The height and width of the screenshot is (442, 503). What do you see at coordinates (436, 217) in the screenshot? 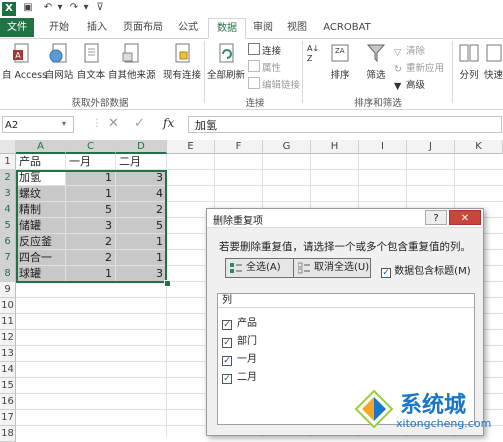
I see `help-button: ?` at bounding box center [436, 217].